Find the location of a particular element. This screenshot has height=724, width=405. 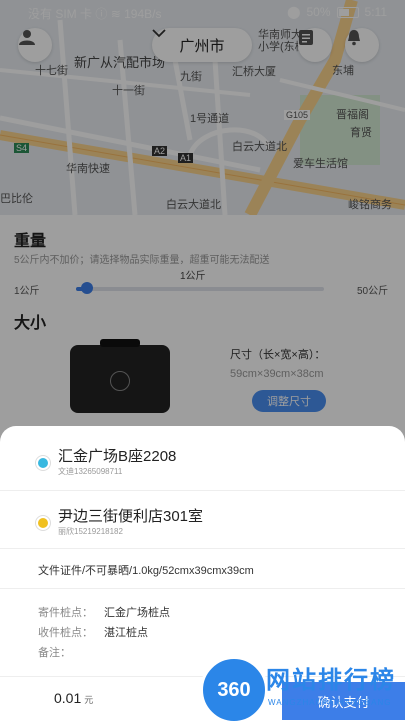

send-point-key: 寄件桩点： is located at coordinates (65, 613).